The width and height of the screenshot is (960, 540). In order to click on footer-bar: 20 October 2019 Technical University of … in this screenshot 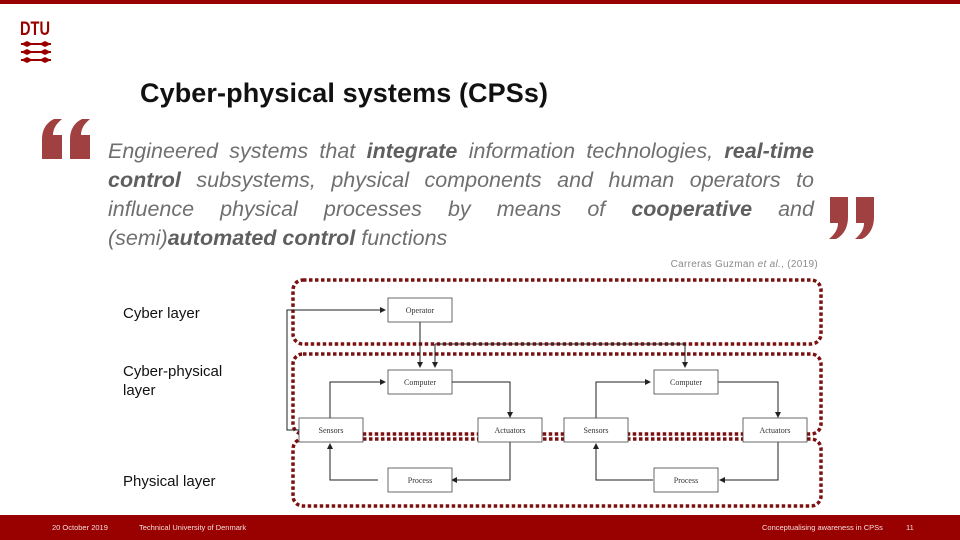, I will do `click(480, 527)`.